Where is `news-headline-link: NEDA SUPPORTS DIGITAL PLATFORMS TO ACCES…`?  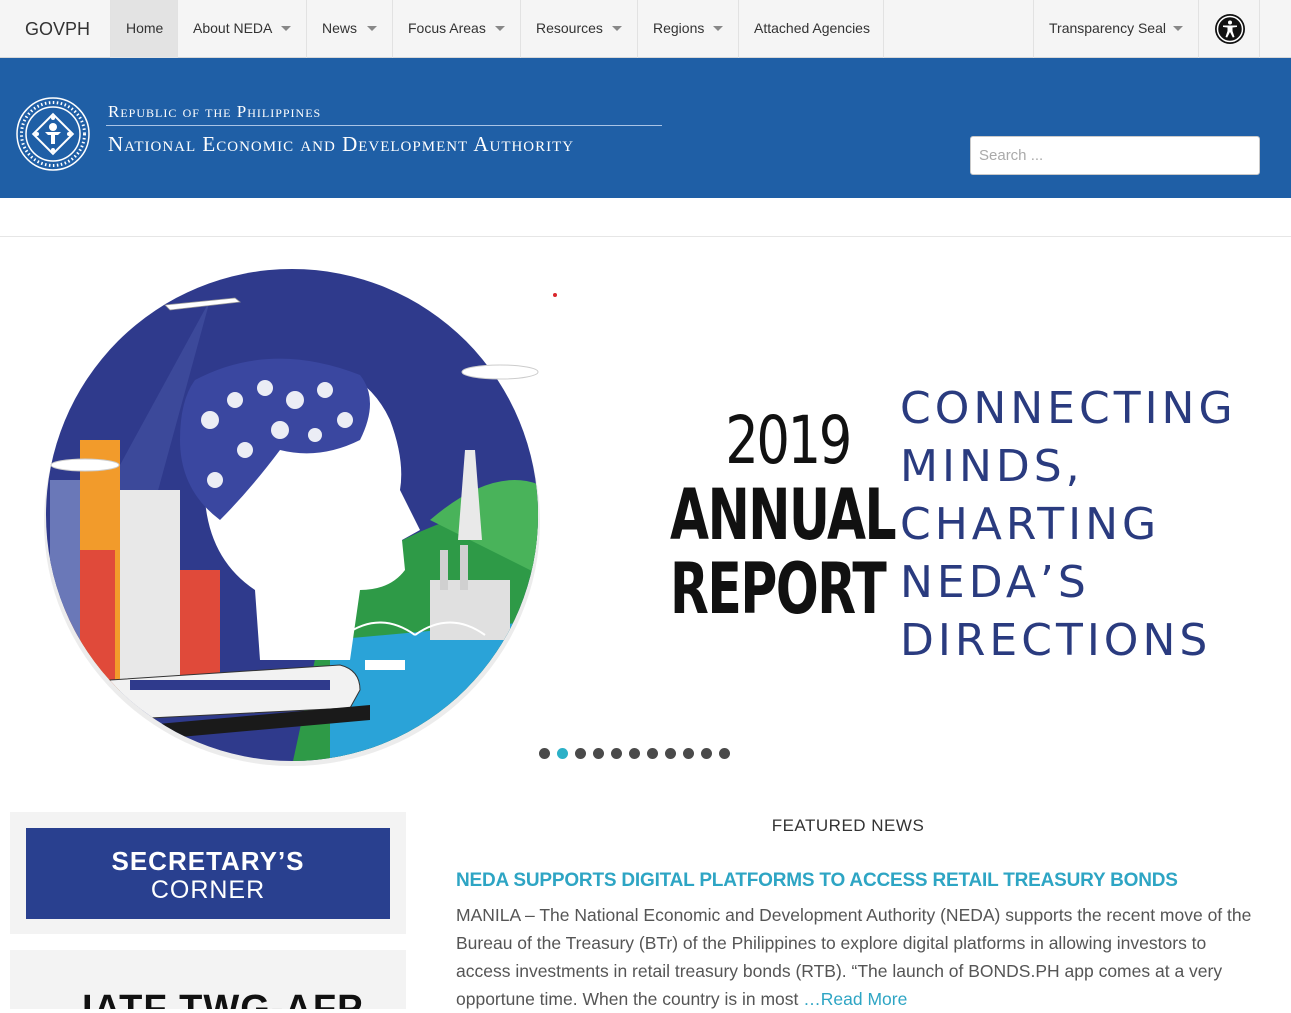
news-headline-link: NEDA SUPPORTS DIGITAL PLATFORMS TO ACCES… is located at coordinates (817, 881).